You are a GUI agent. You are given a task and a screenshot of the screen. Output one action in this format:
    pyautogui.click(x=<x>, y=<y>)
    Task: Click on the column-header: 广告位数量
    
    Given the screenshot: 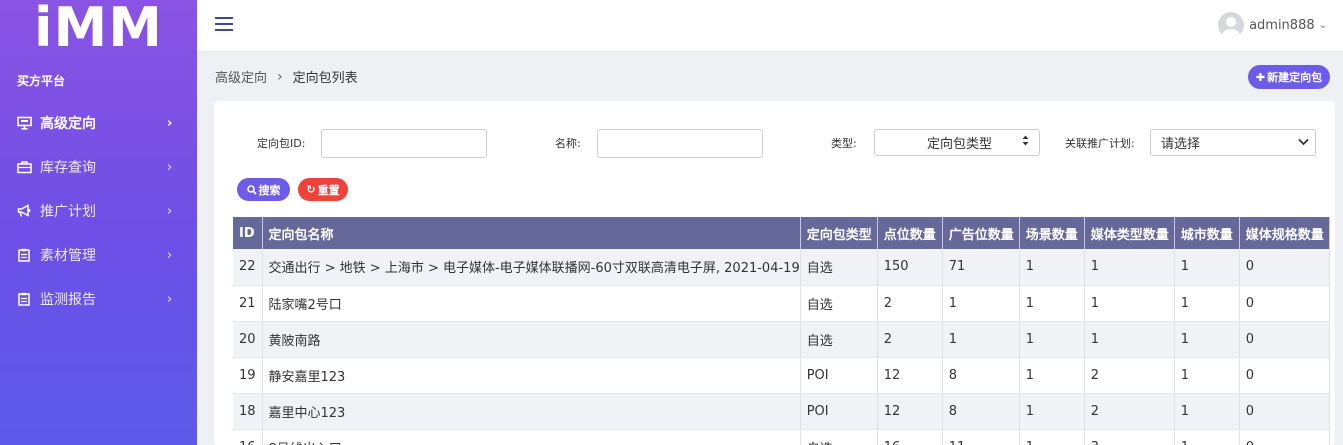 What is the action you would take?
    pyautogui.click(x=981, y=233)
    